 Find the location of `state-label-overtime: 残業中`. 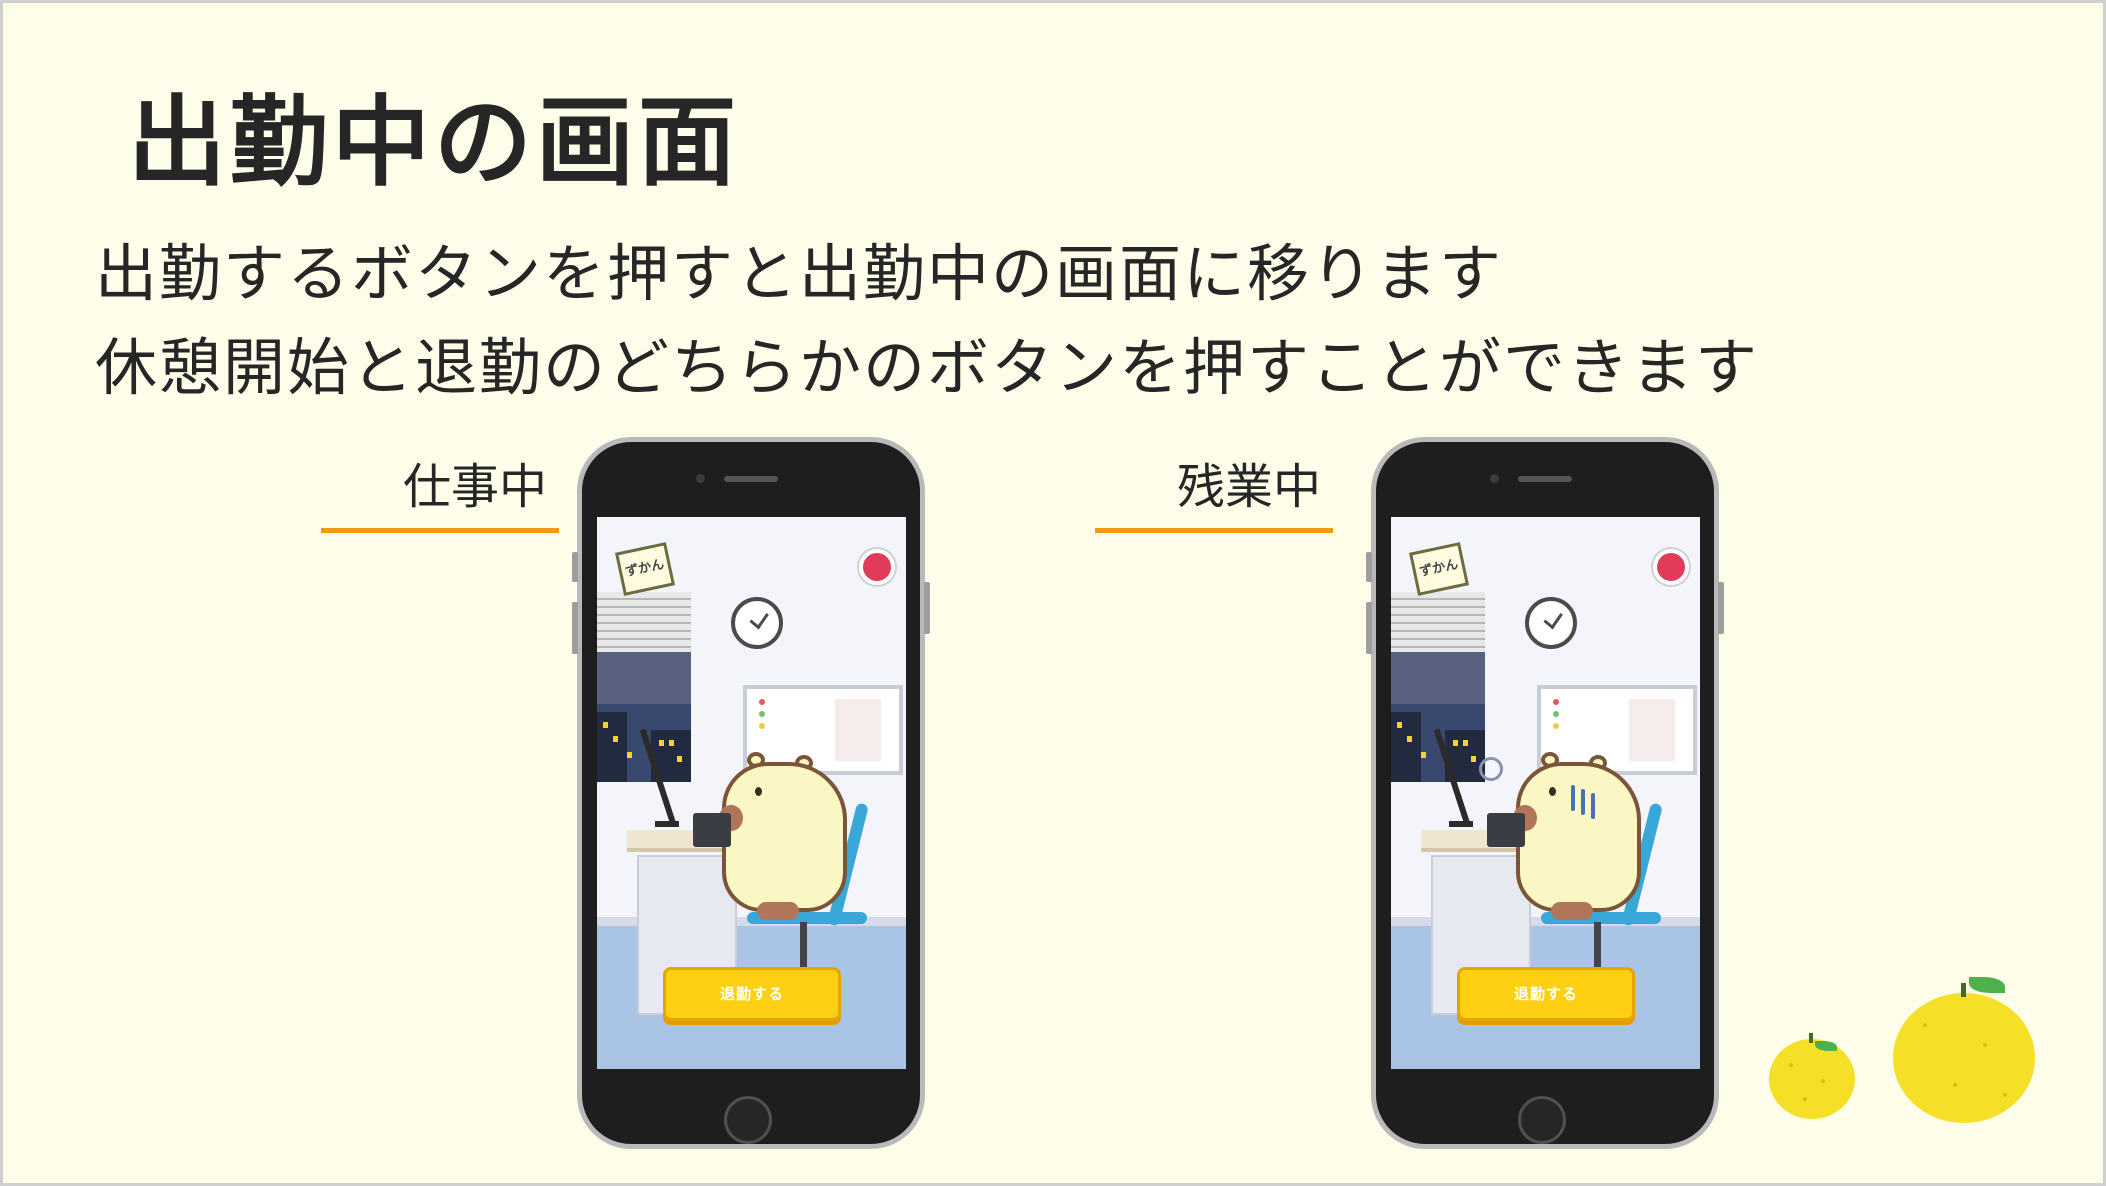

state-label-overtime: 残業中 is located at coordinates (1214, 490).